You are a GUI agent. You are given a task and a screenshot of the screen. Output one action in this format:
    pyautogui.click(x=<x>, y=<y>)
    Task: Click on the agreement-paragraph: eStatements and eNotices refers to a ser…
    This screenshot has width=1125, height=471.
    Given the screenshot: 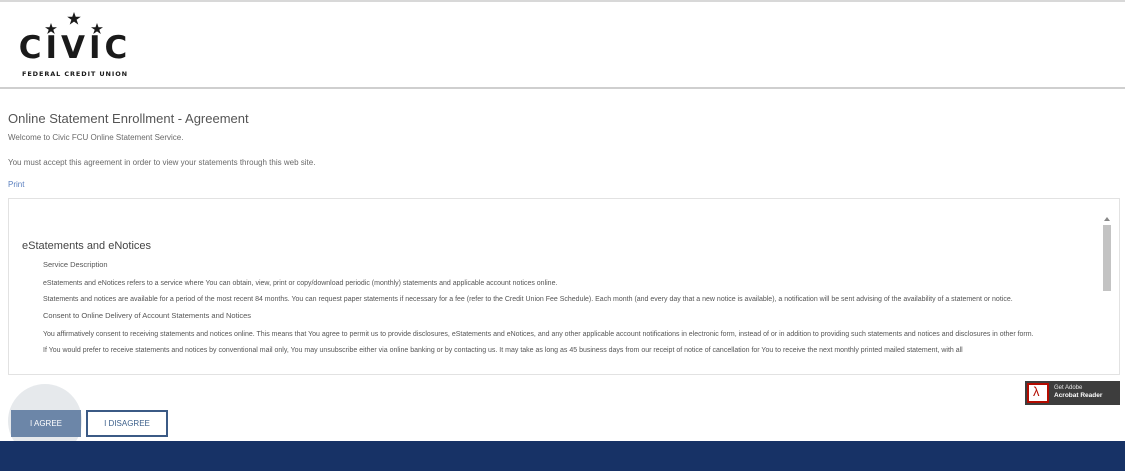 What is the action you would take?
    pyautogui.click(x=300, y=283)
    